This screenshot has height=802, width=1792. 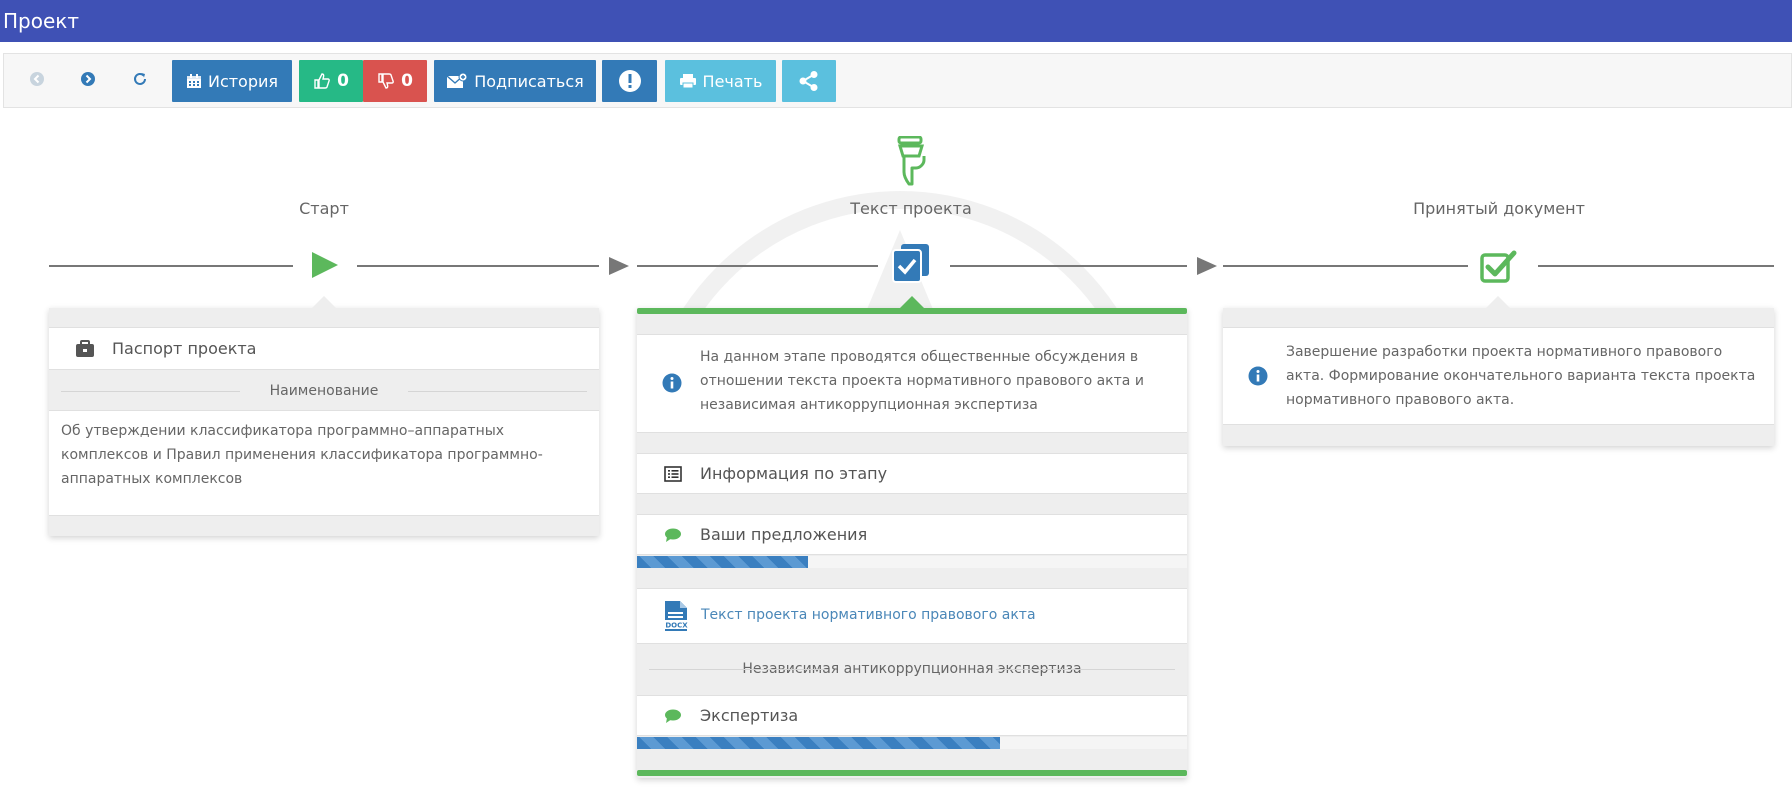 What do you see at coordinates (722, 562) in the screenshot?
I see `proposals-progress-fill` at bounding box center [722, 562].